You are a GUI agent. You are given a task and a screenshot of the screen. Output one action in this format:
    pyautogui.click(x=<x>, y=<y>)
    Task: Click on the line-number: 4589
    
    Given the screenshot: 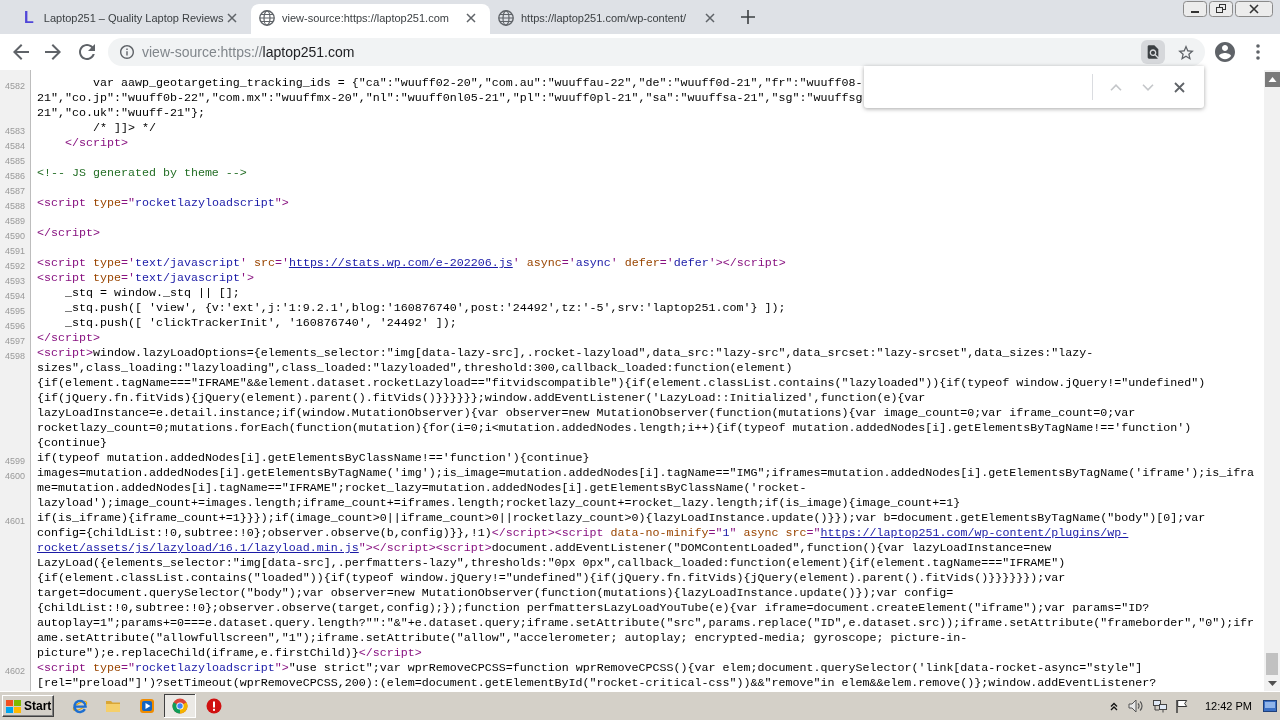 What is the action you would take?
    pyautogui.click(x=14, y=221)
    